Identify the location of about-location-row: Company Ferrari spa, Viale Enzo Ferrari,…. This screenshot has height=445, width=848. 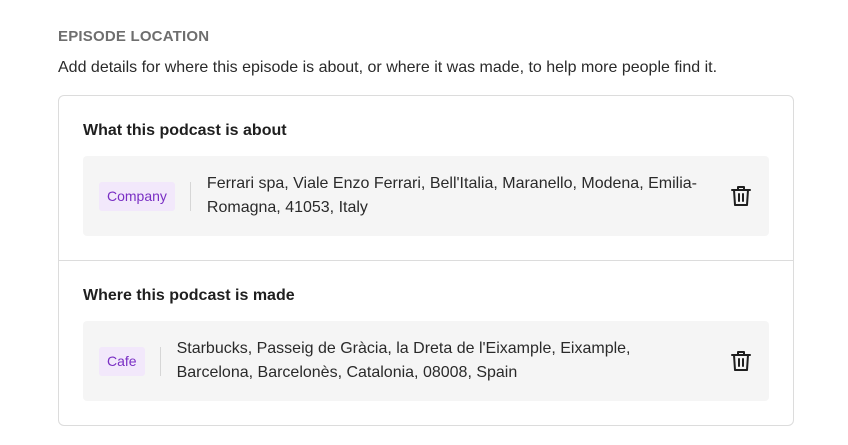
(426, 196).